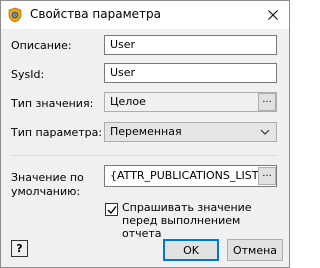 The height and width of the screenshot is (268, 320). I want to click on sysid-field: User, so click(190, 73).